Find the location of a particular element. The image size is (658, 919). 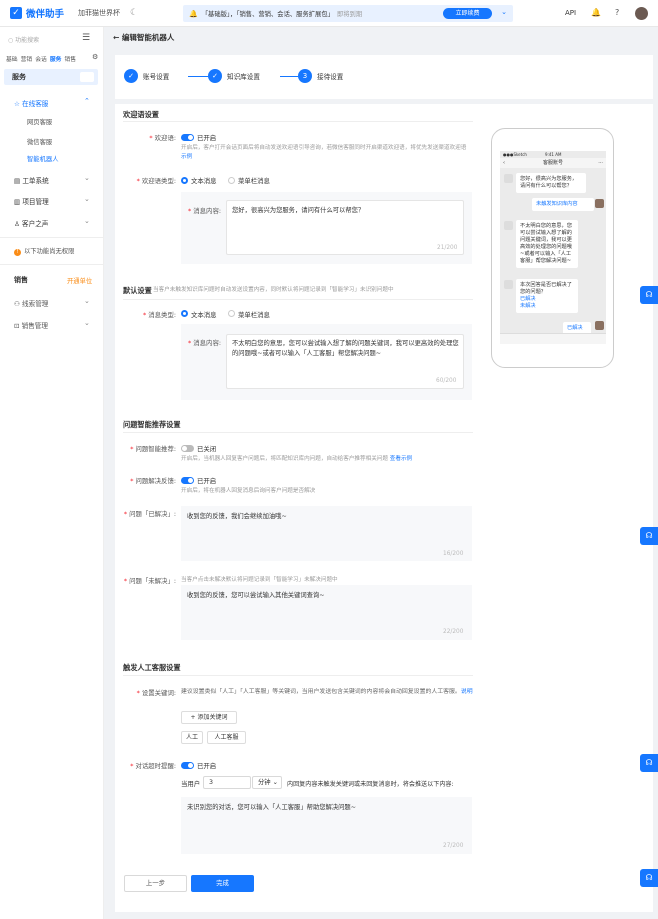

step-knowledge: ✓ 知识库设置 is located at coordinates (234, 76).